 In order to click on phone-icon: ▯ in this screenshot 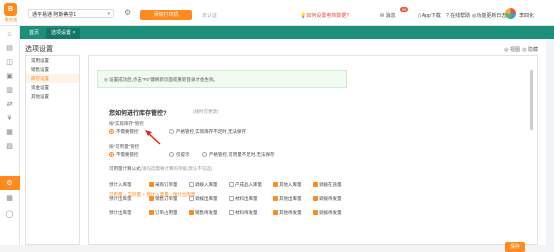, I will do `click(419, 16)`.